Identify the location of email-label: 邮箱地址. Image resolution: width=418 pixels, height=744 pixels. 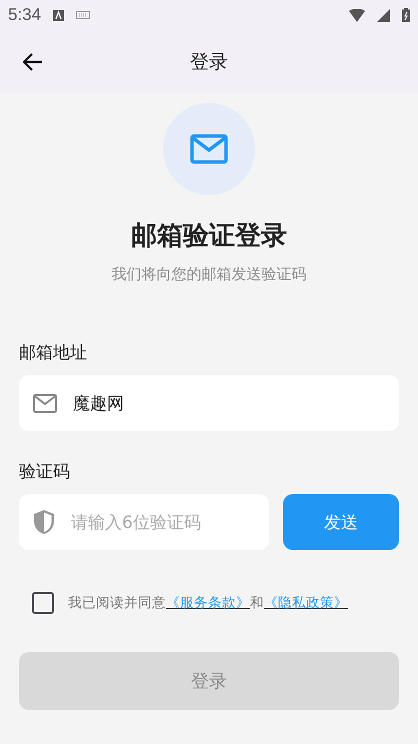
(53, 353).